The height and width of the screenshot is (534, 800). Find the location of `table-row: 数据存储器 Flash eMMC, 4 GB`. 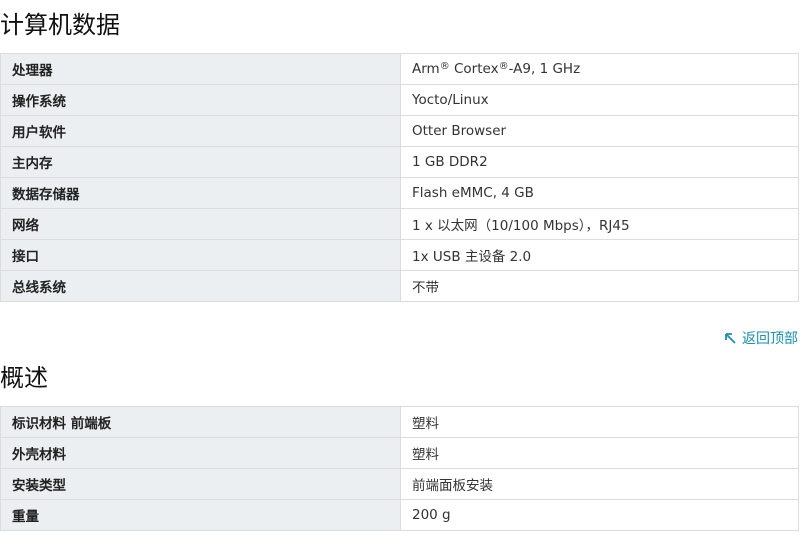

table-row: 数据存储器 Flash eMMC, 4 GB is located at coordinates (399, 193).